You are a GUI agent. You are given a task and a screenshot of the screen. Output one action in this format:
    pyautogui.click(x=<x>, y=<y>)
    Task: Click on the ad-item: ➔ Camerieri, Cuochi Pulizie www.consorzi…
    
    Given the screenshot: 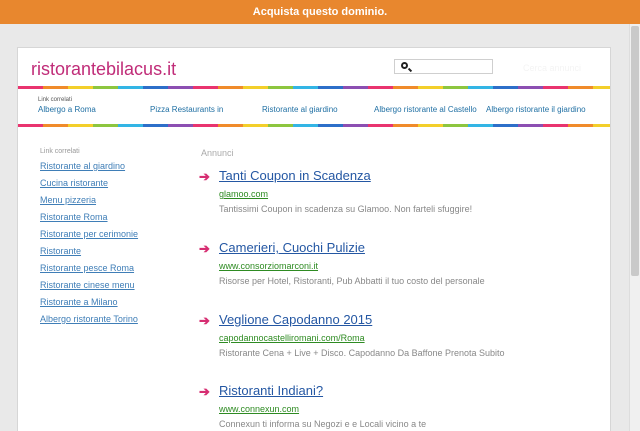 What is the action you would take?
    pyautogui.click(x=399, y=263)
    